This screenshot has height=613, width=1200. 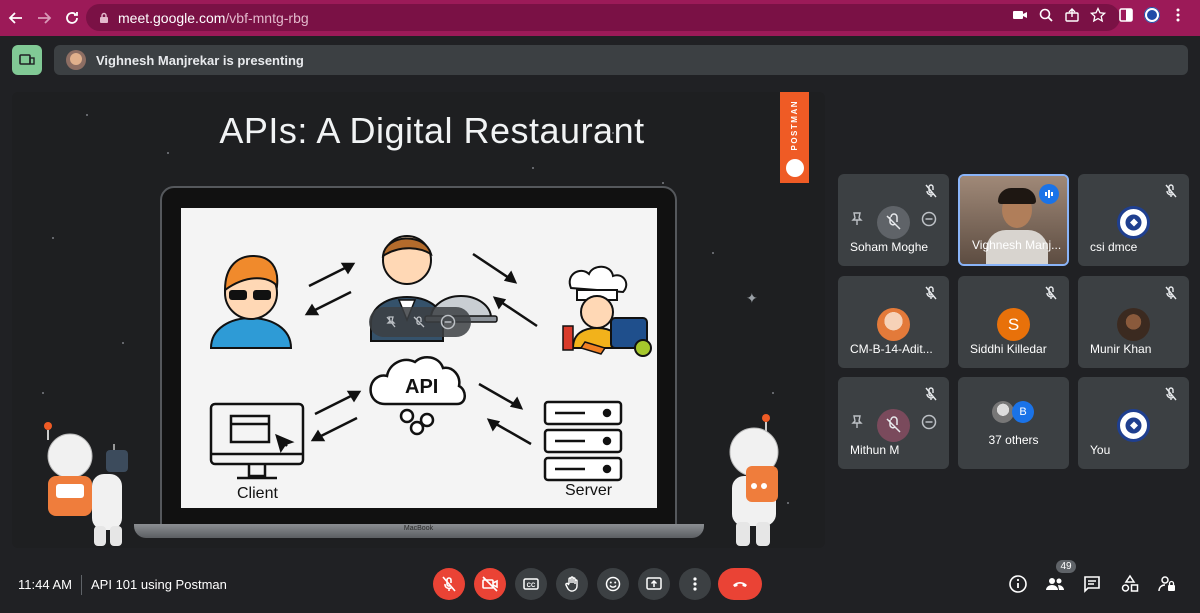 What do you see at coordinates (45, 584) in the screenshot?
I see `meeting-time: 11:44 AM` at bounding box center [45, 584].